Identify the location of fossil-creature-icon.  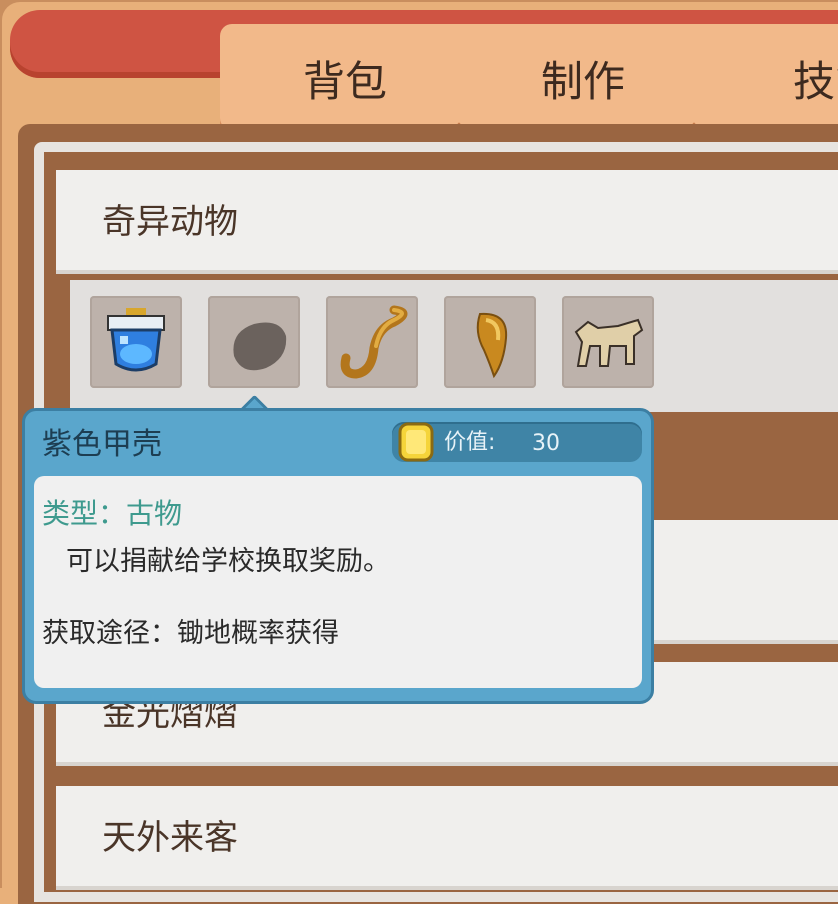
(609, 342).